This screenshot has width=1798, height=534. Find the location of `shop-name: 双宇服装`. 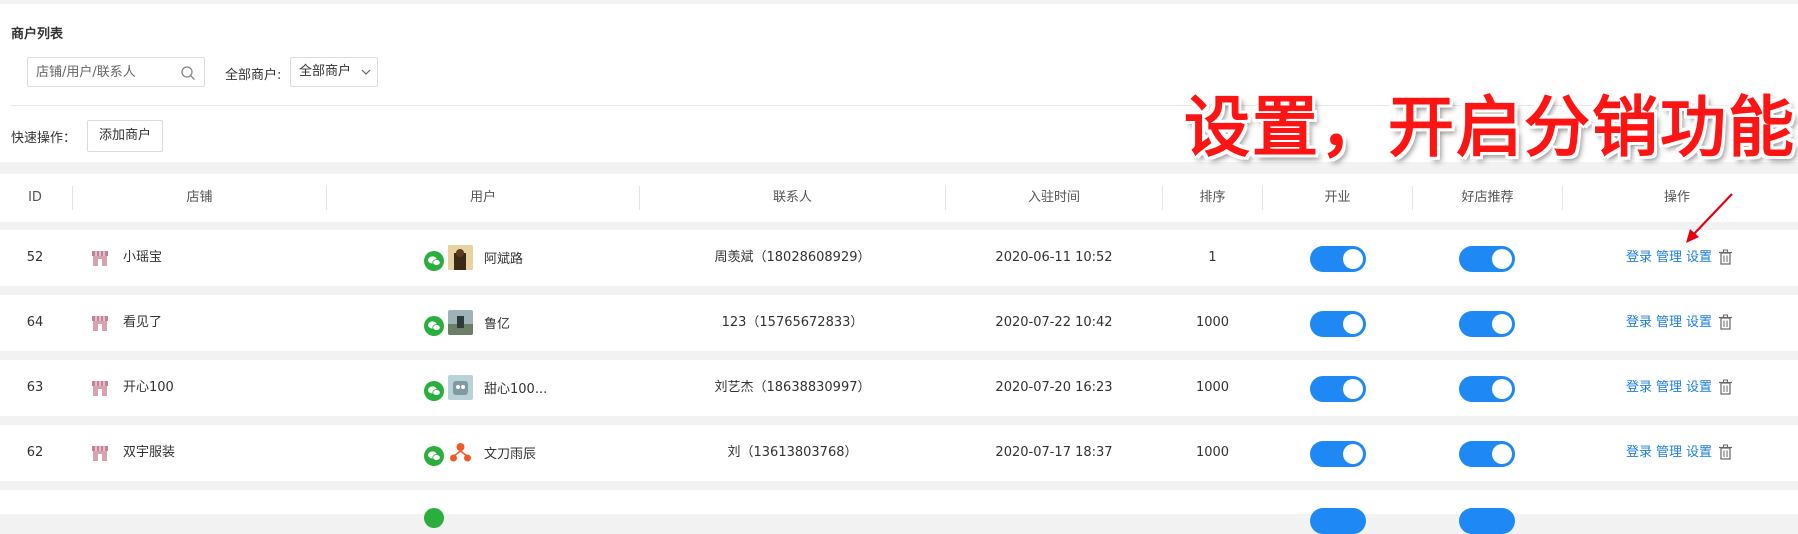

shop-name: 双宇服装 is located at coordinates (149, 452).